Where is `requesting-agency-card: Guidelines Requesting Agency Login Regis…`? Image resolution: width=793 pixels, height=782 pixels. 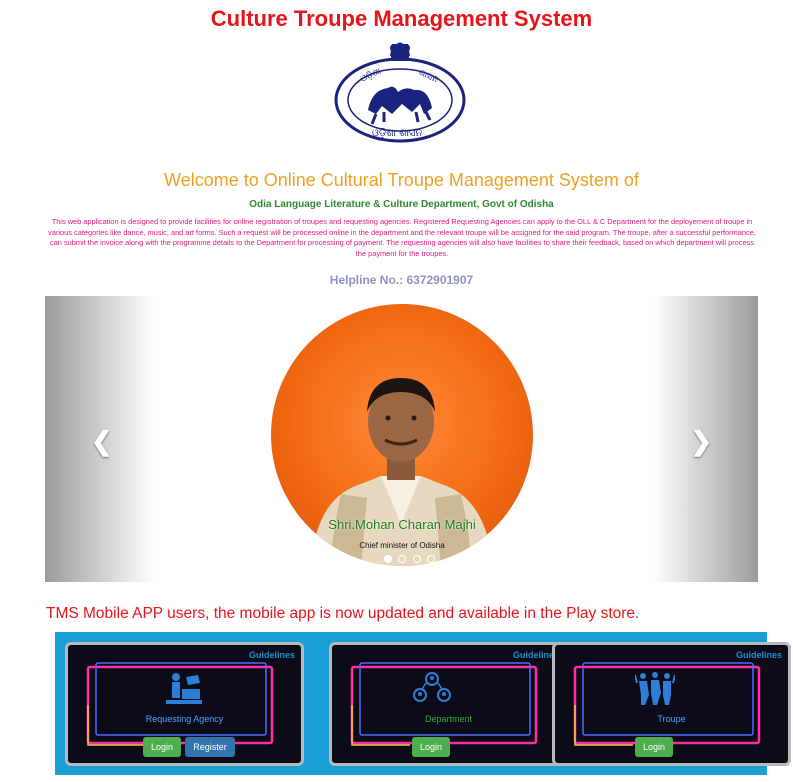 requesting-agency-card: Guidelines Requesting Agency Login Regis… is located at coordinates (184, 704).